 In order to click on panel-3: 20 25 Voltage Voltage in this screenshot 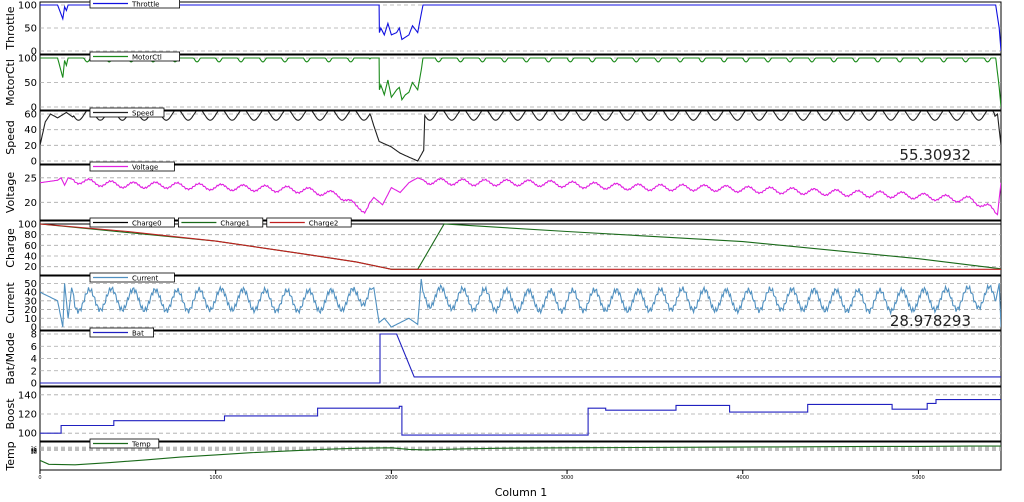, I will do `click(503, 191)`.